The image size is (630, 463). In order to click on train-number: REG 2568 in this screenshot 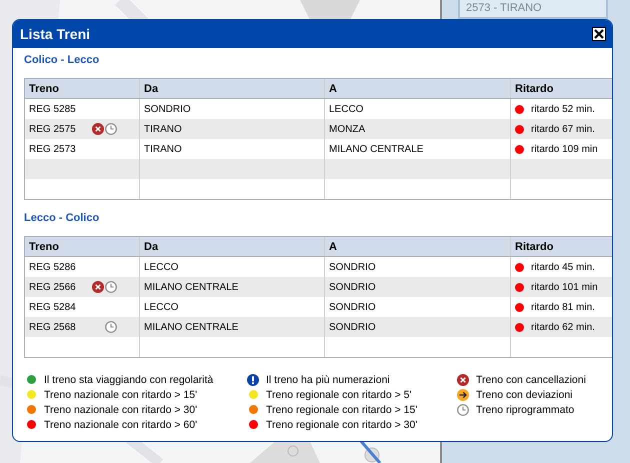, I will do `click(52, 327)`.